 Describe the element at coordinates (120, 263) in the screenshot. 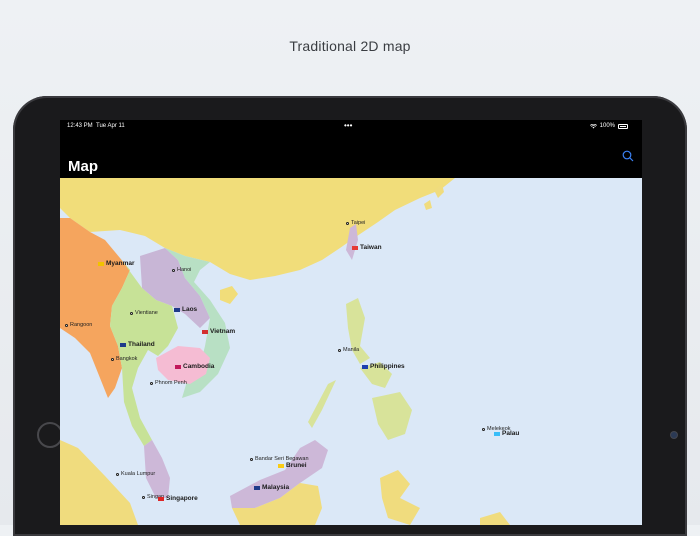

I see `country-name: Myanmar` at that location.